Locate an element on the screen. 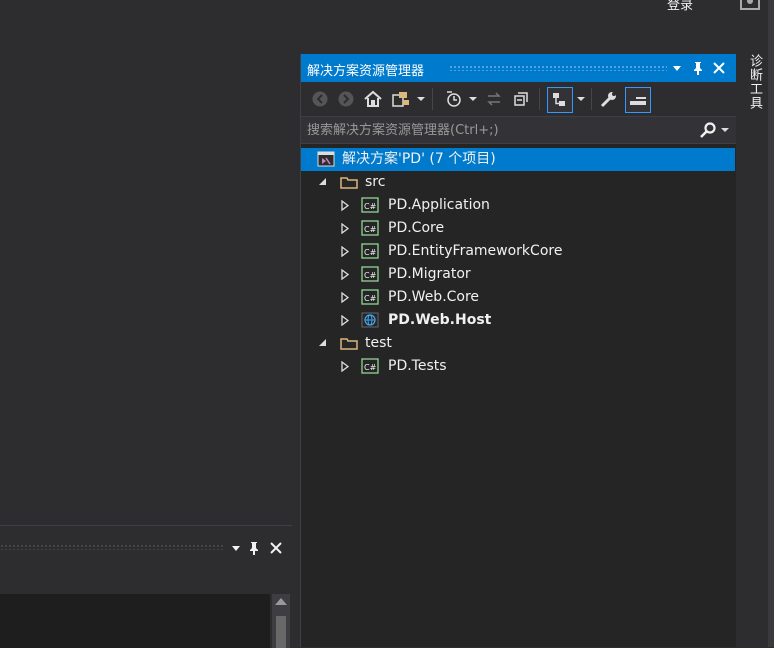 This screenshot has width=774, height=648. tree-node-label: PD.Core is located at coordinates (416, 228).